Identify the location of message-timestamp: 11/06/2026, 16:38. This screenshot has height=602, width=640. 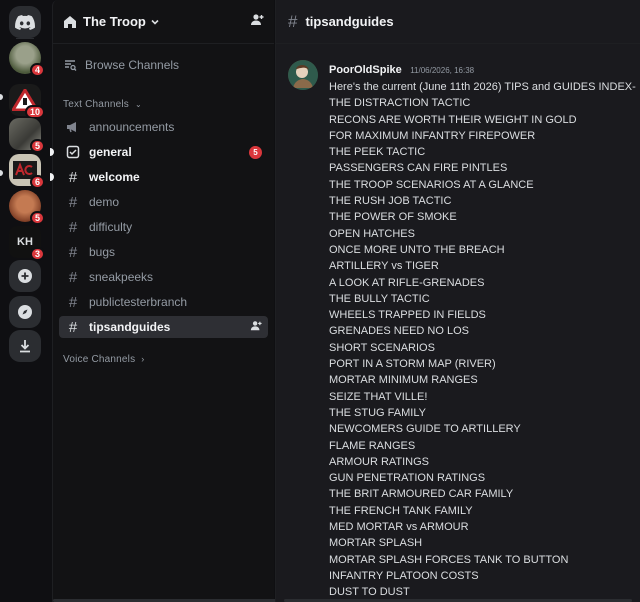
(442, 70).